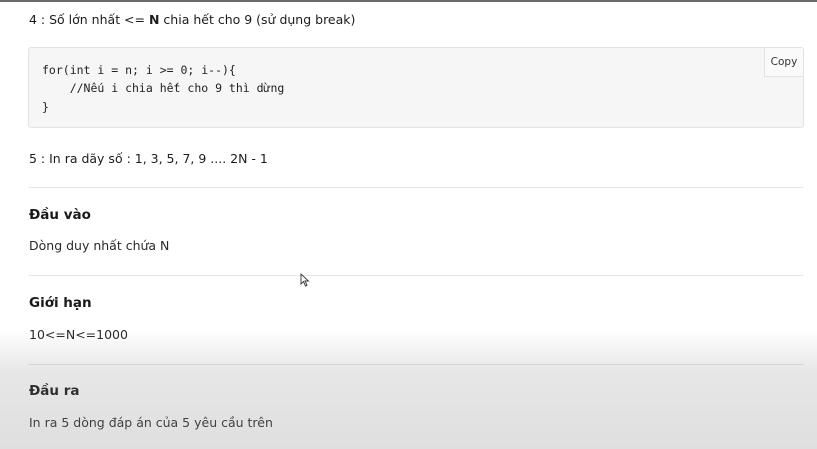  What do you see at coordinates (163, 88) in the screenshot?
I see `code-line-2: //Nếu i chia hết cho 9 thì dừng` at bounding box center [163, 88].